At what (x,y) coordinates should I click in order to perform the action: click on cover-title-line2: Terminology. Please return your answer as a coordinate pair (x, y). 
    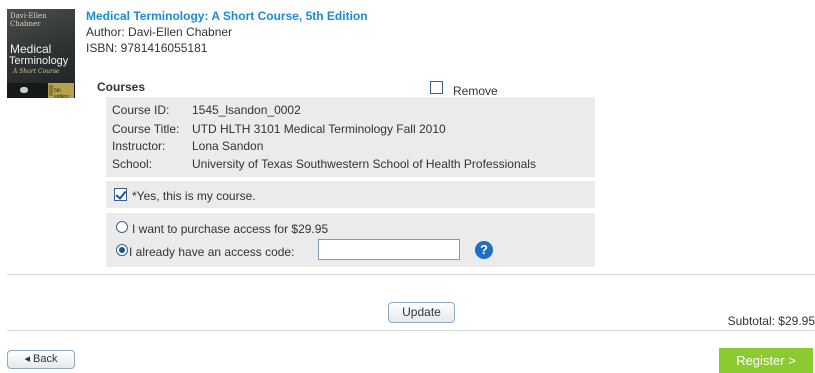
    Looking at the image, I should click on (39, 61).